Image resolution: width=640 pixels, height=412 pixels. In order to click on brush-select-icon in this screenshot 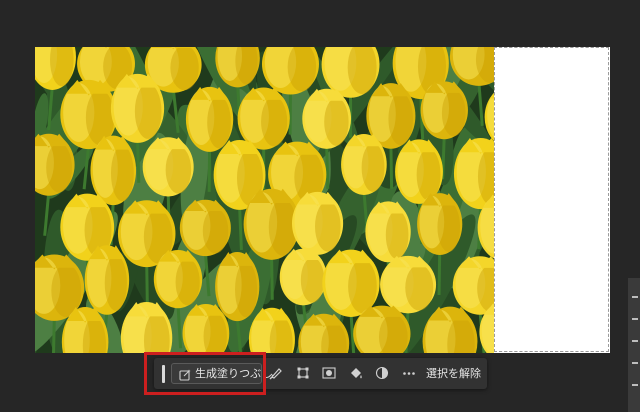, I will do `click(276, 373)`.